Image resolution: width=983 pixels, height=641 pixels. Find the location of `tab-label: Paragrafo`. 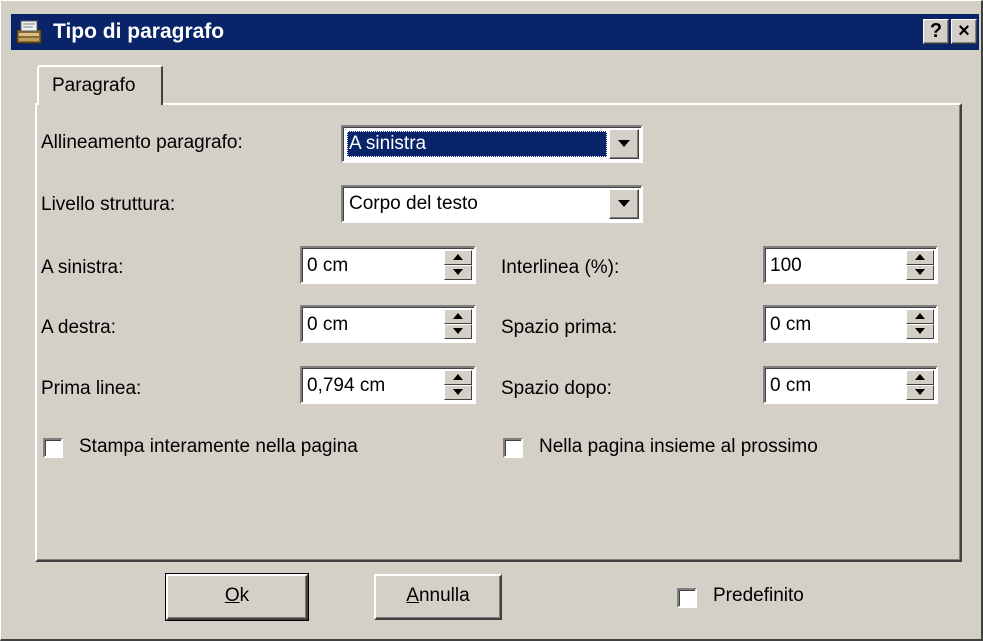

tab-label: Paragrafo is located at coordinates (94, 85).